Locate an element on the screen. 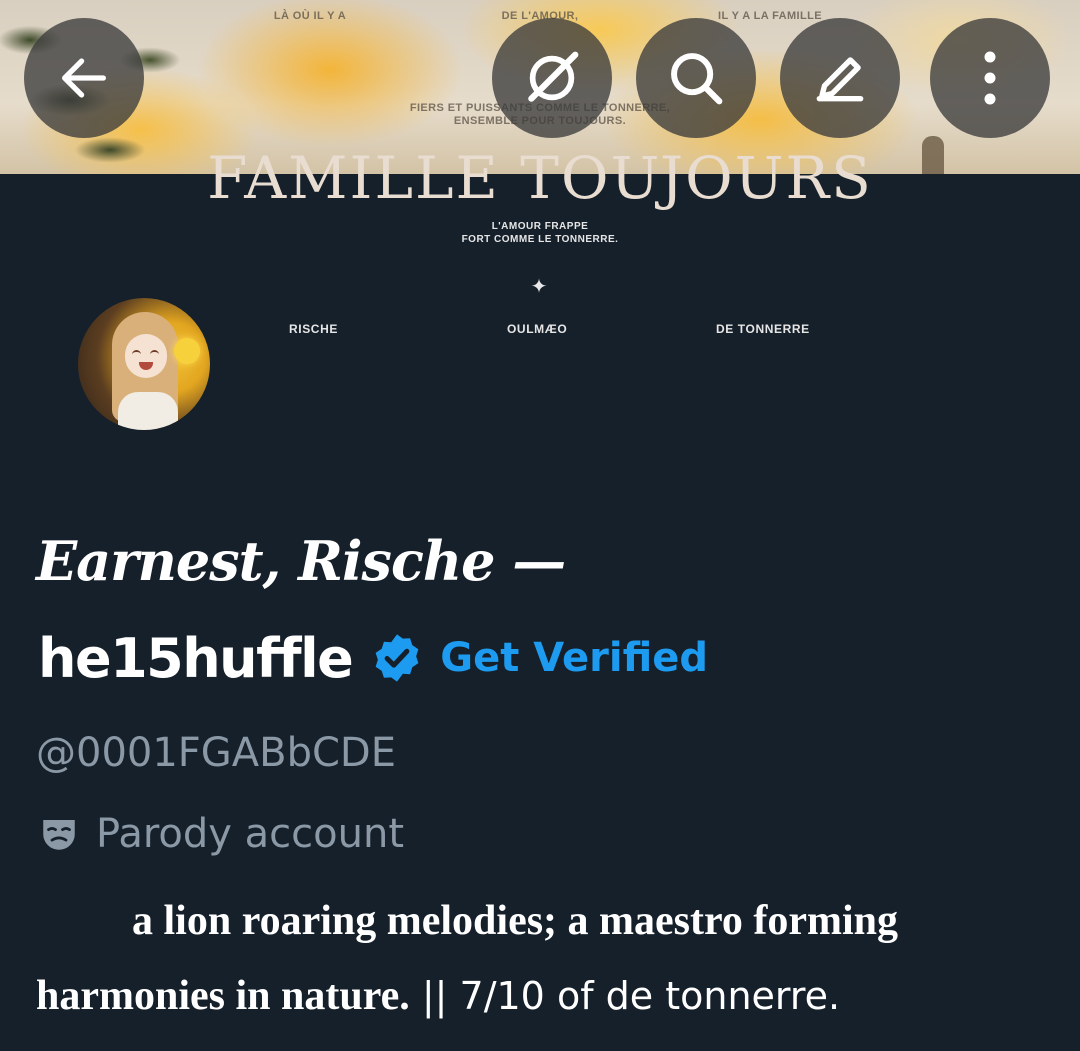 The height and width of the screenshot is (1051, 1080). get-verified-link: Get Verified is located at coordinates (574, 658).